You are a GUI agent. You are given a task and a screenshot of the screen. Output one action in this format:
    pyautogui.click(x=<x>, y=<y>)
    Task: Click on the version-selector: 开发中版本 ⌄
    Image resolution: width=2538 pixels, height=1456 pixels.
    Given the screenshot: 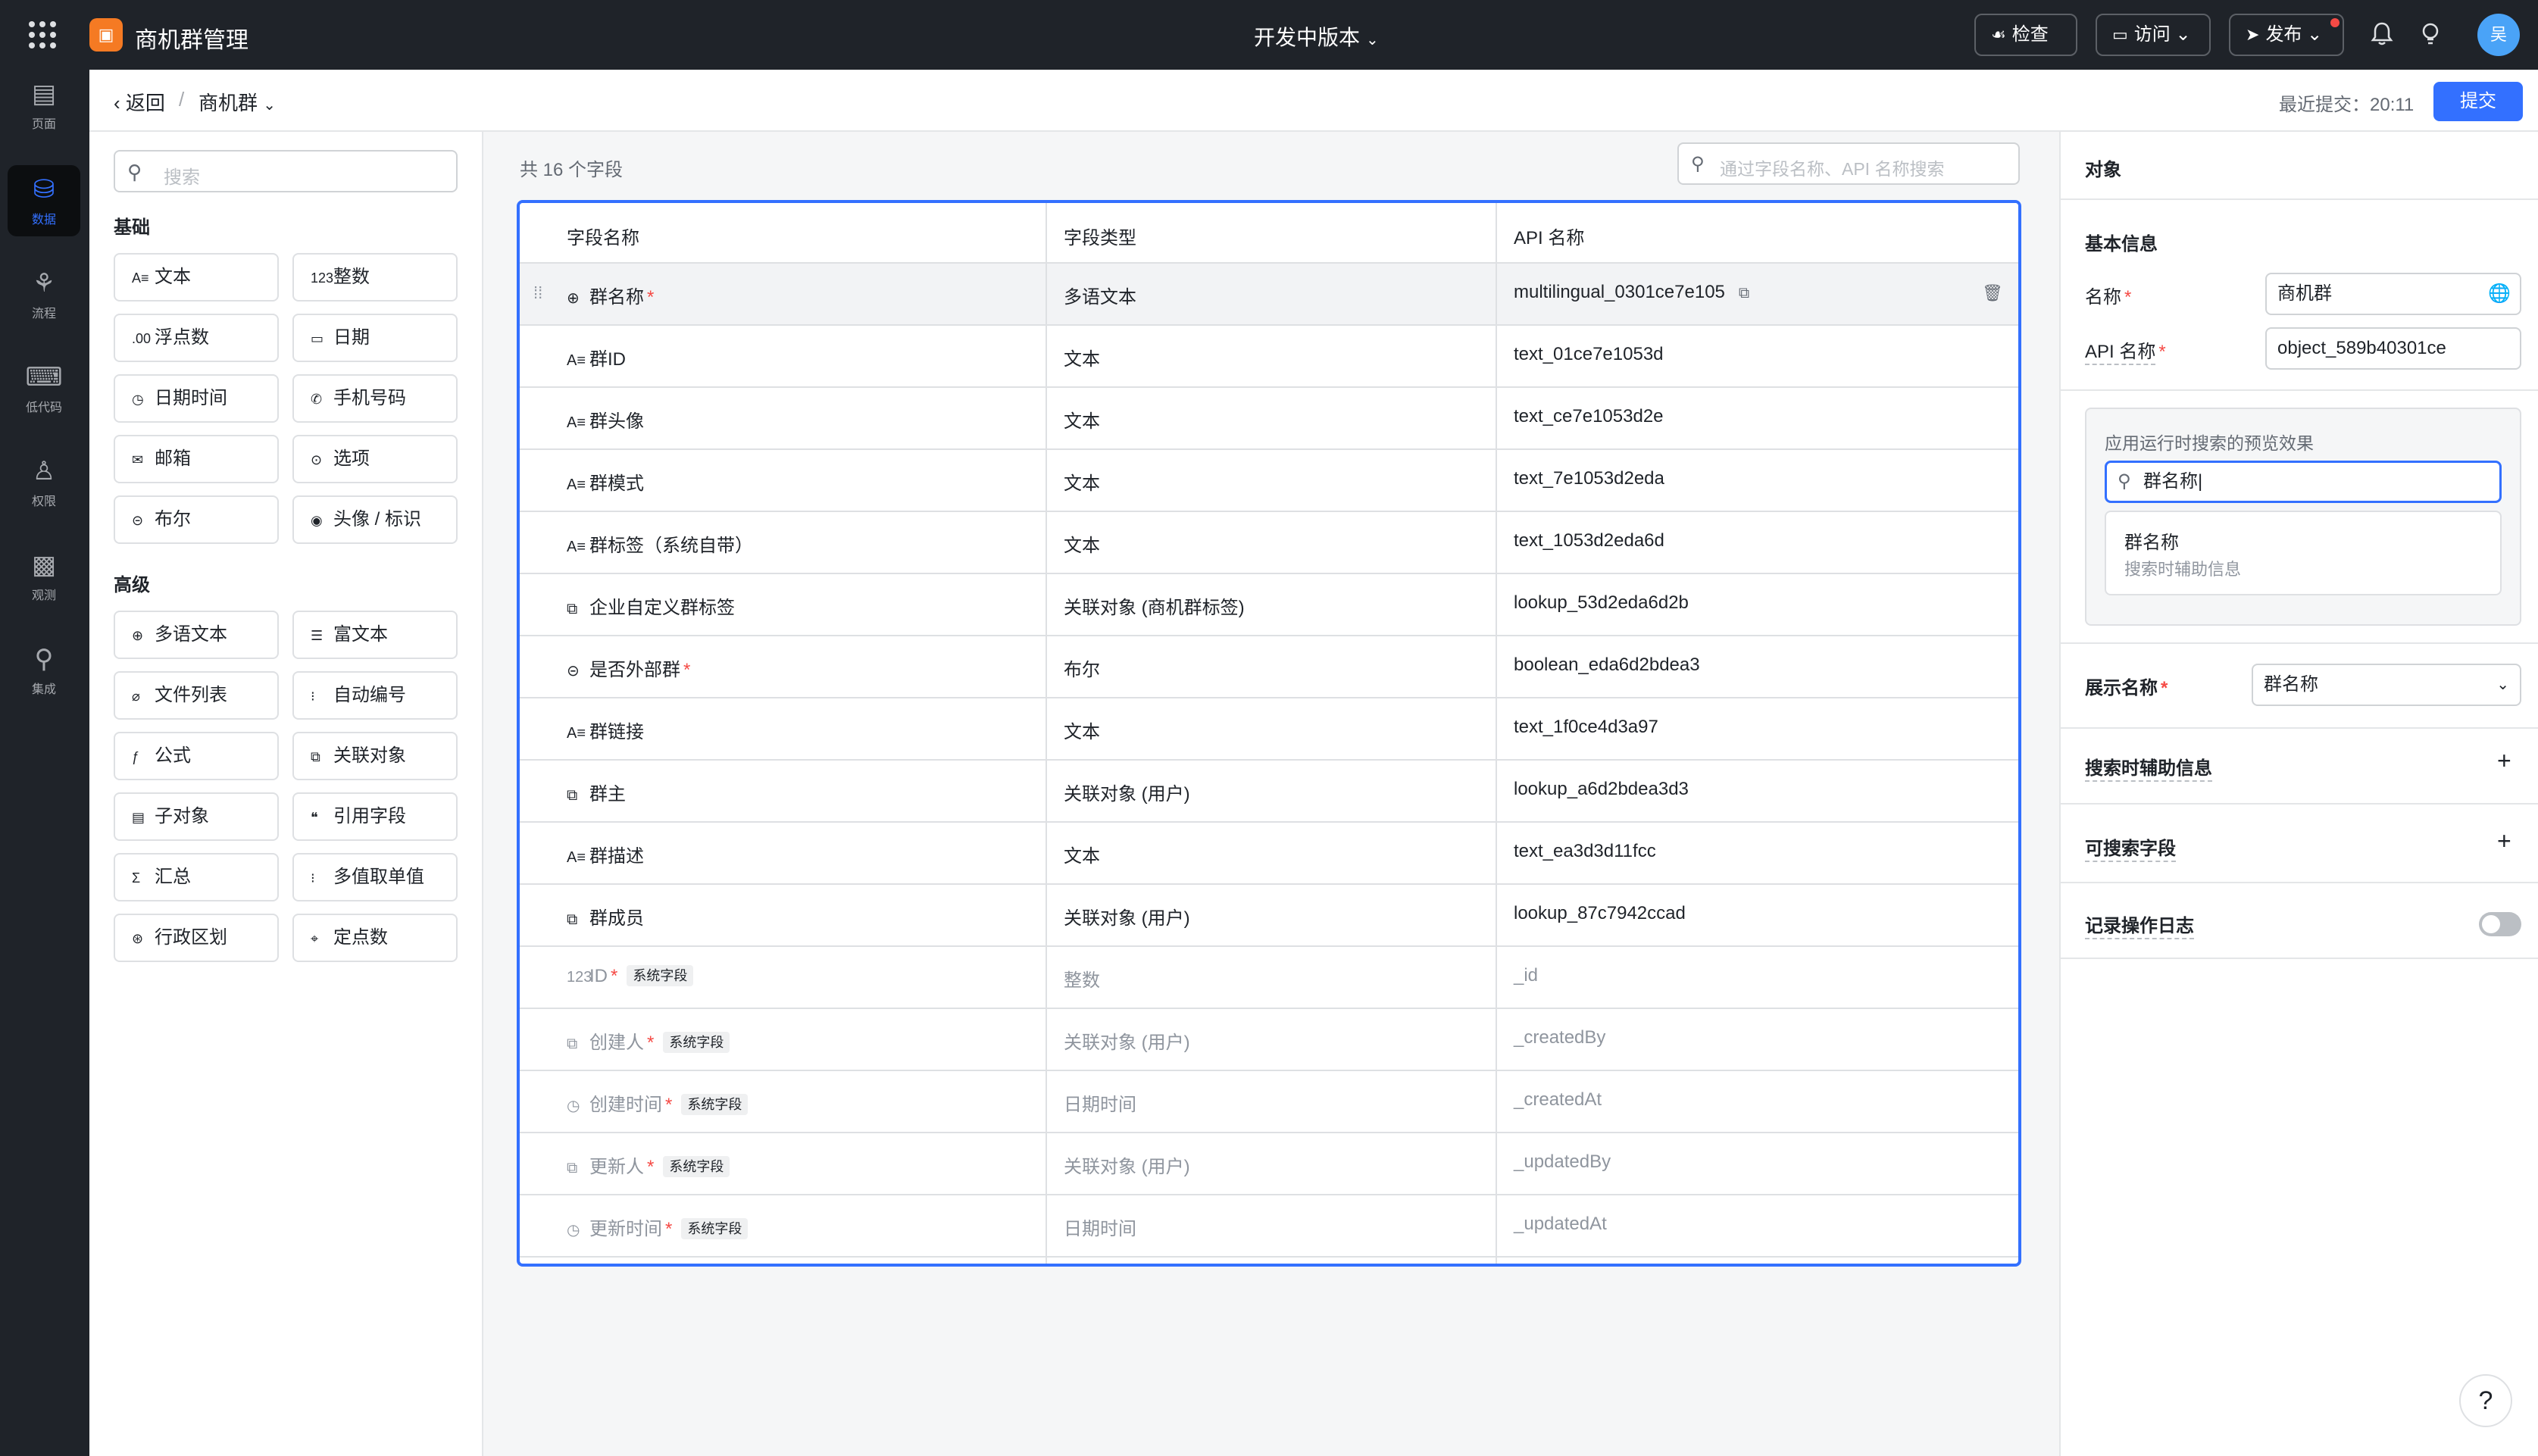 What is the action you would take?
    pyautogui.click(x=1316, y=36)
    